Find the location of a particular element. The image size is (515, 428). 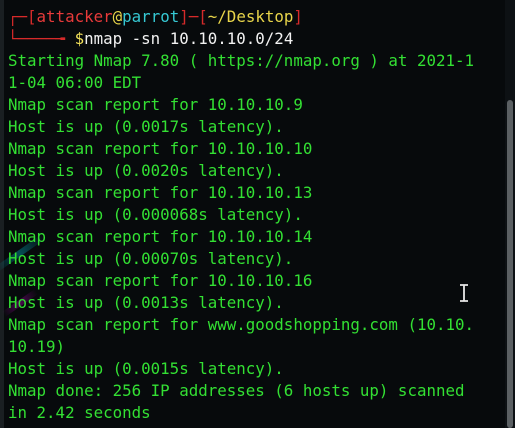

prompt-at: @ is located at coordinates (117, 16).